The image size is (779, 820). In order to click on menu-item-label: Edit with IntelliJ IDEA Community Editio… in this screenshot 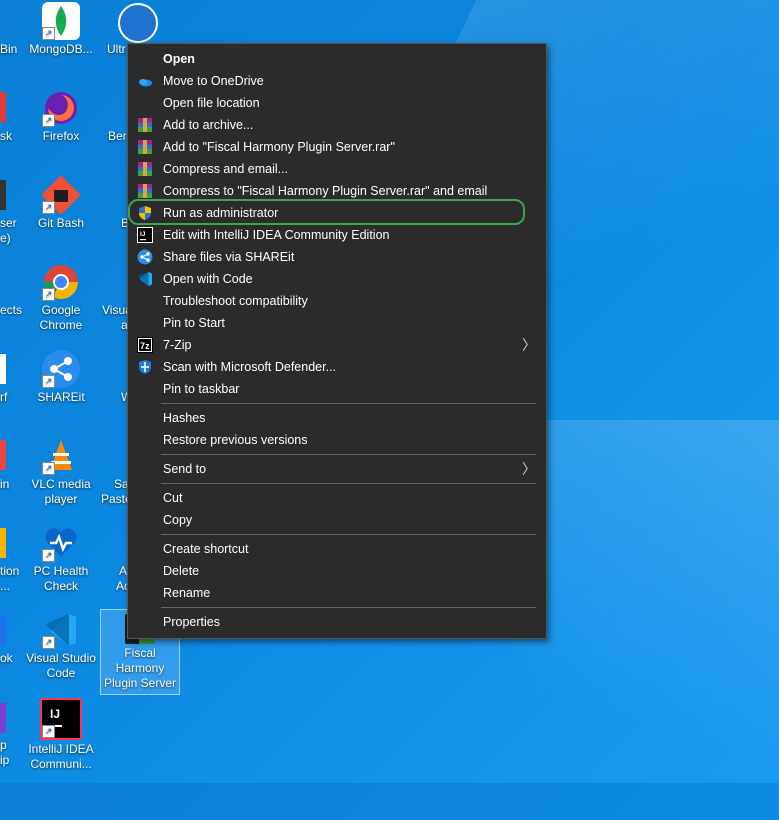, I will do `click(276, 235)`.